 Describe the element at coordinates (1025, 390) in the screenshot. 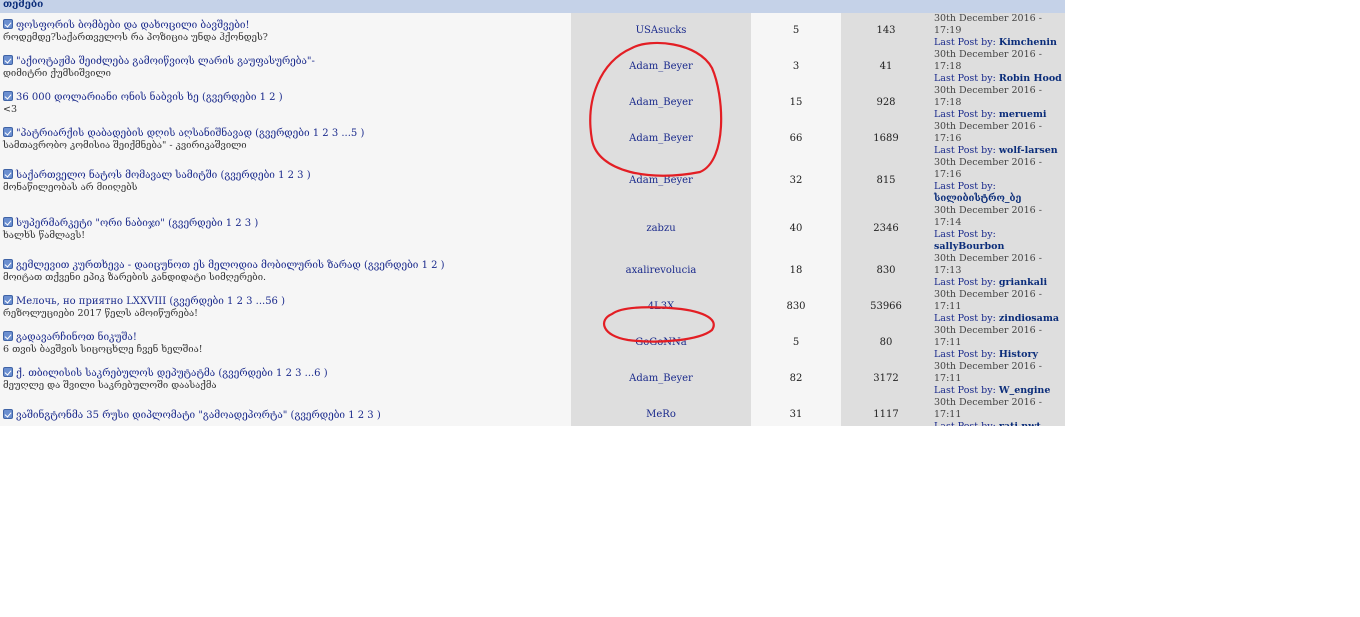

I see `last-post-user-link: W_engine` at that location.